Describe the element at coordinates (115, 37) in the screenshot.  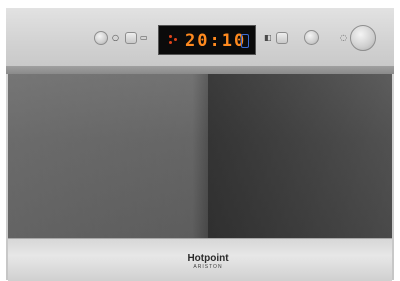
I see `power-icon: ○` at that location.